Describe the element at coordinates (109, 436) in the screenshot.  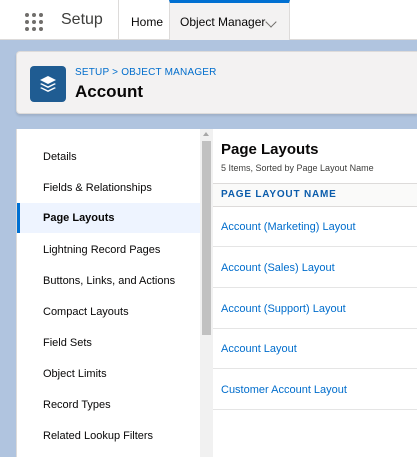
I see `sidebar-item-related-lookup-filters: Related Lookup Filters` at that location.